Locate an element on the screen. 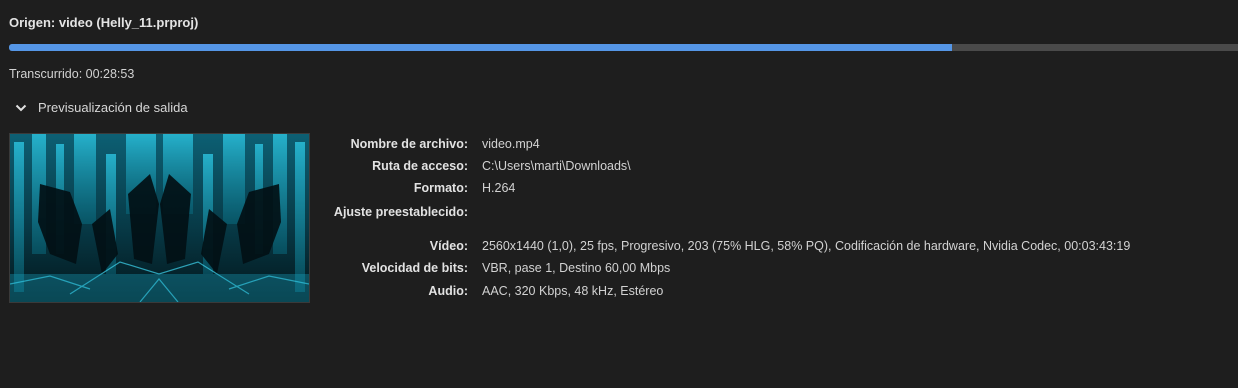 Image resolution: width=1238 pixels, height=388 pixels. path-label: Ruta de acceso: is located at coordinates (420, 166).